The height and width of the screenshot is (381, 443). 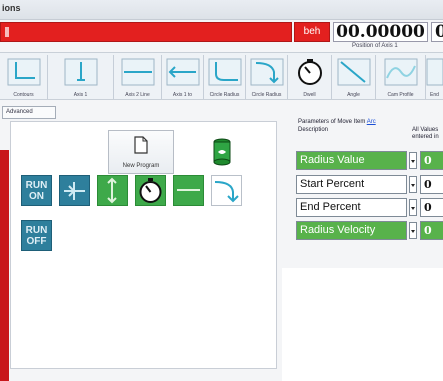 What do you see at coordinates (80, 95) in the screenshot?
I see `toolbar-label: Axis 1` at bounding box center [80, 95].